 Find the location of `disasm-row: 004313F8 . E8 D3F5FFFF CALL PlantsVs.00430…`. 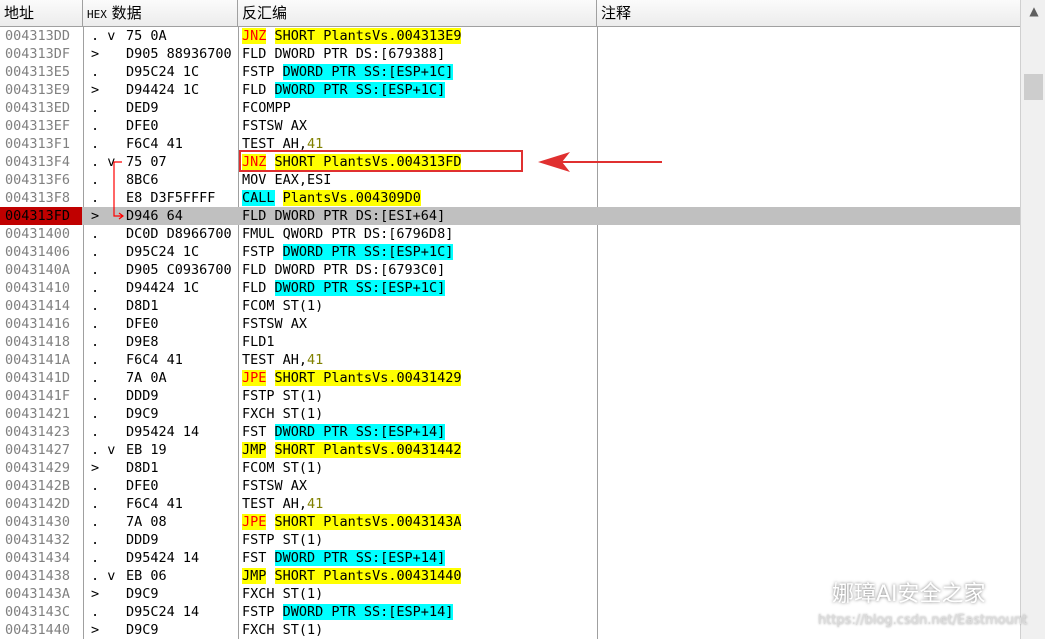

disasm-row: 004313F8 . E8 D3F5FFFF CALL PlantsVs.00430… is located at coordinates (510, 198).